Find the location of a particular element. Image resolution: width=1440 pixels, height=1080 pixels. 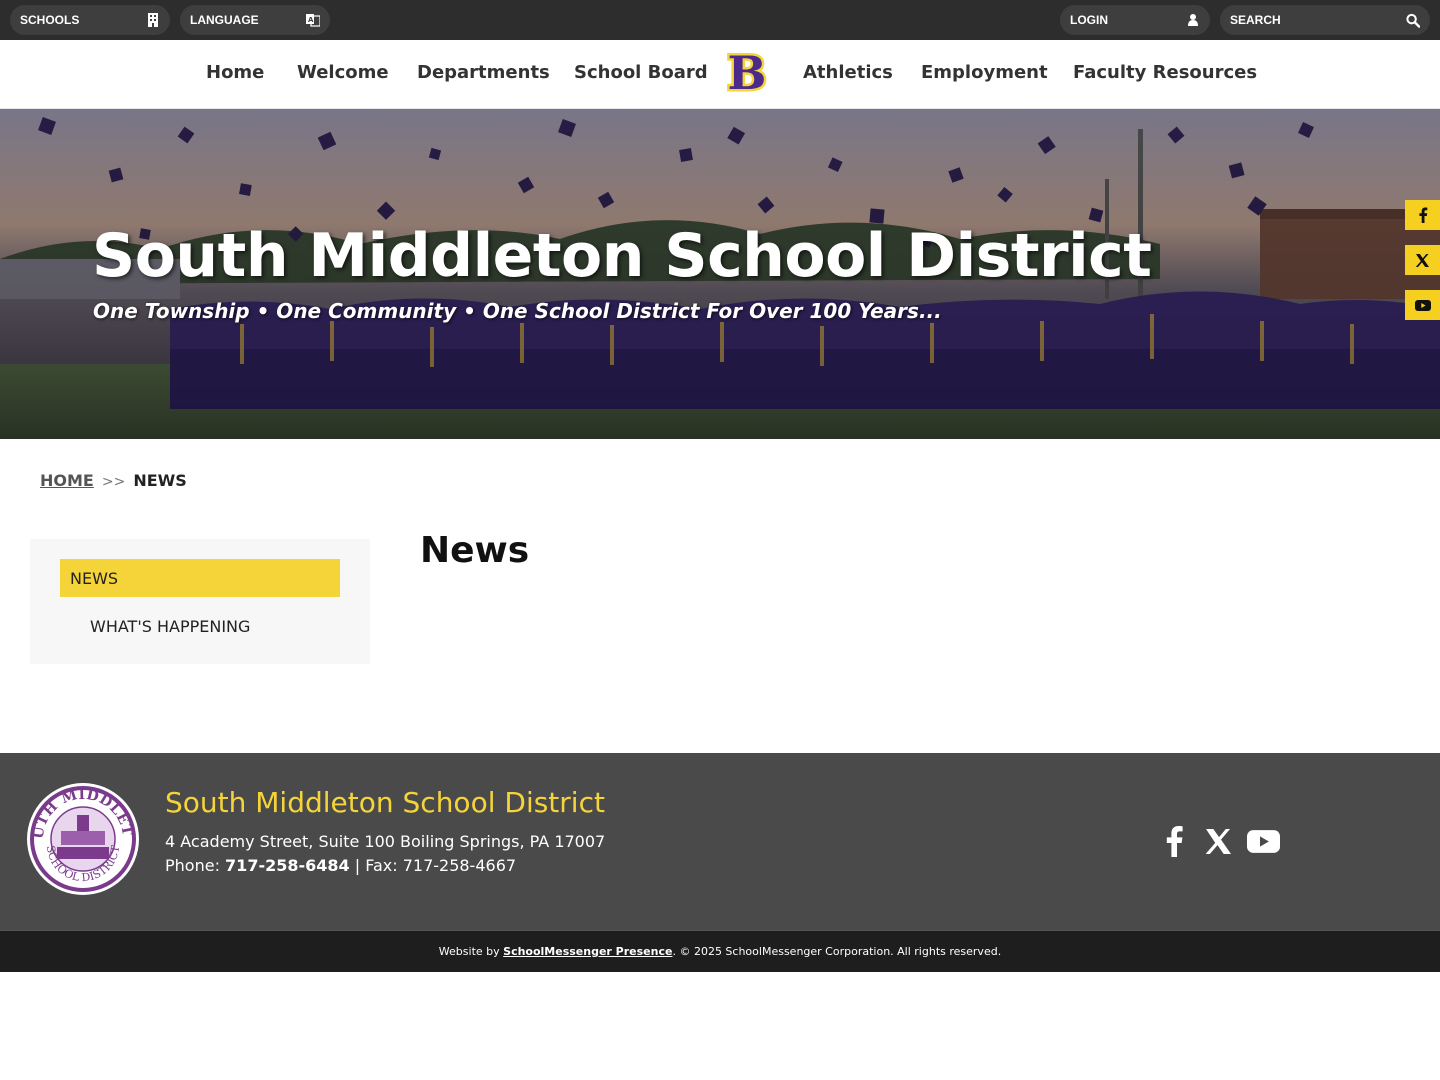

footer-contact: Phone: 717-258-6484 | Fax: 717-258-4667 is located at coordinates (340, 865).